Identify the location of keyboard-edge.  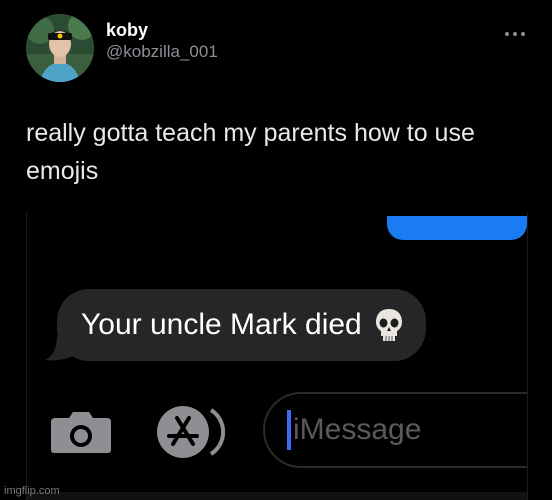
(277, 496).